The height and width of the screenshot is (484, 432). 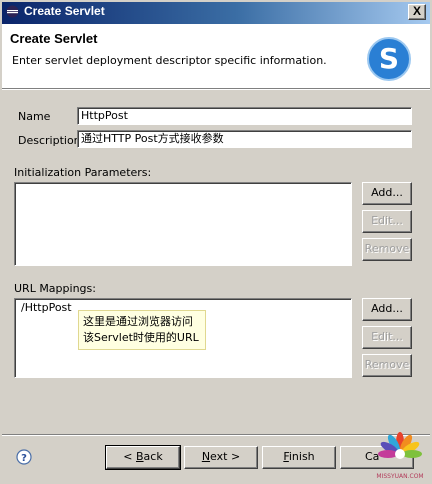 I want to click on logo-letter: S, so click(x=389, y=58).